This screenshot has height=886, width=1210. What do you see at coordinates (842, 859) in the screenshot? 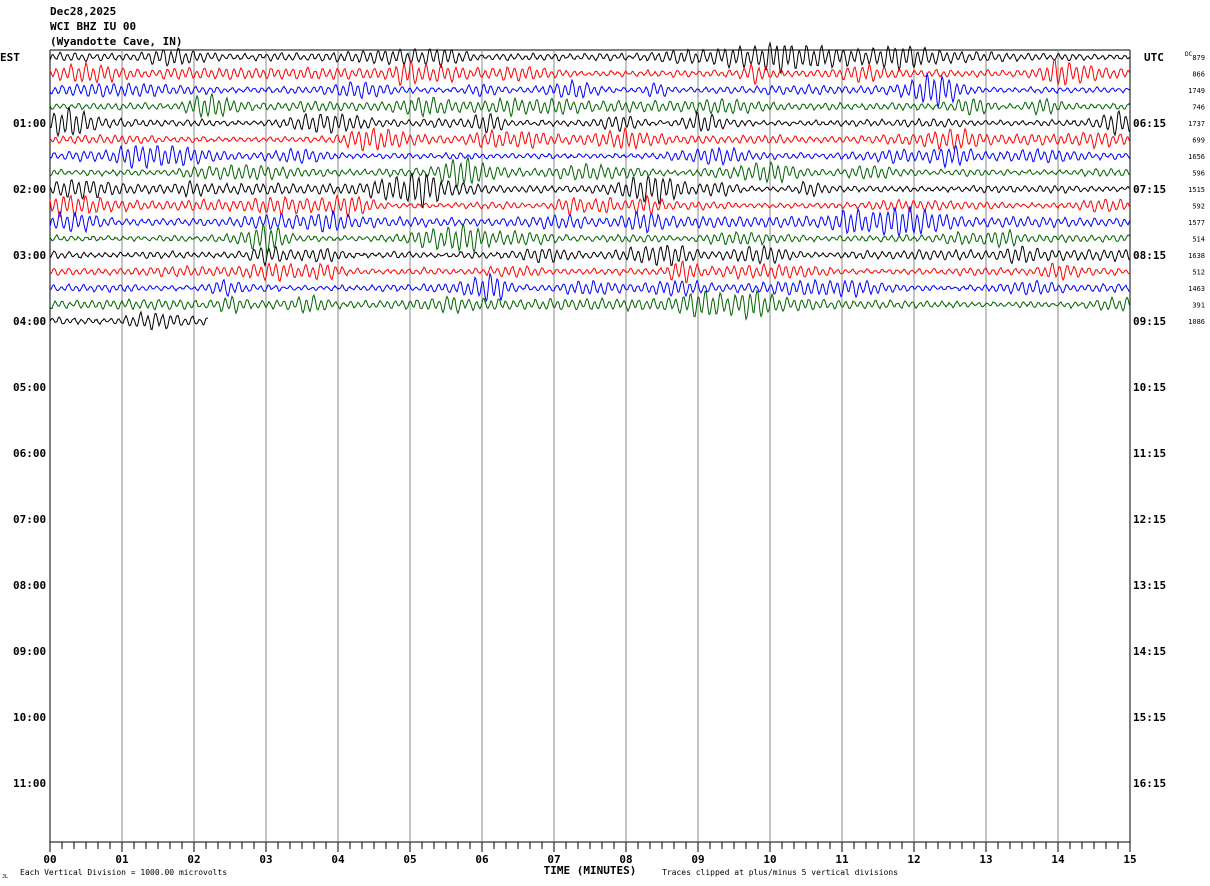
I see `x-tick-label: 11` at bounding box center [842, 859].